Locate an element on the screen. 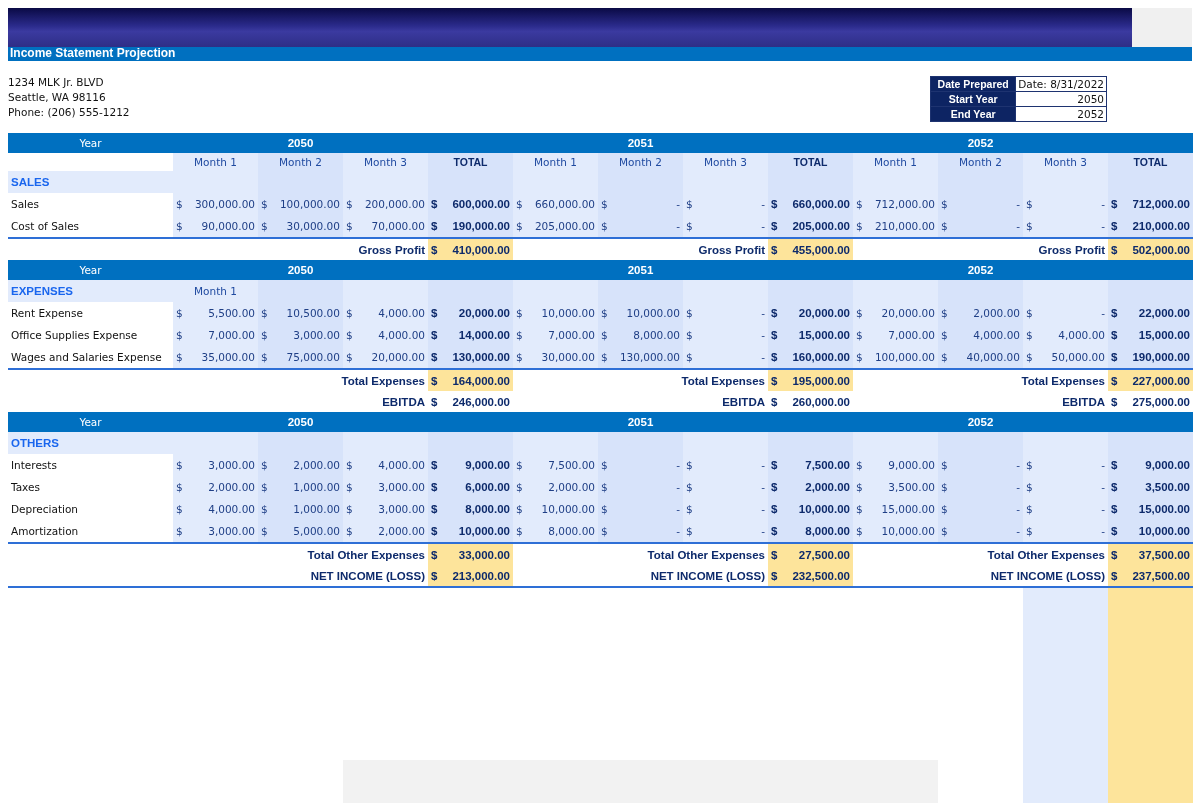  summary-label: EBITDA is located at coordinates (300, 401).